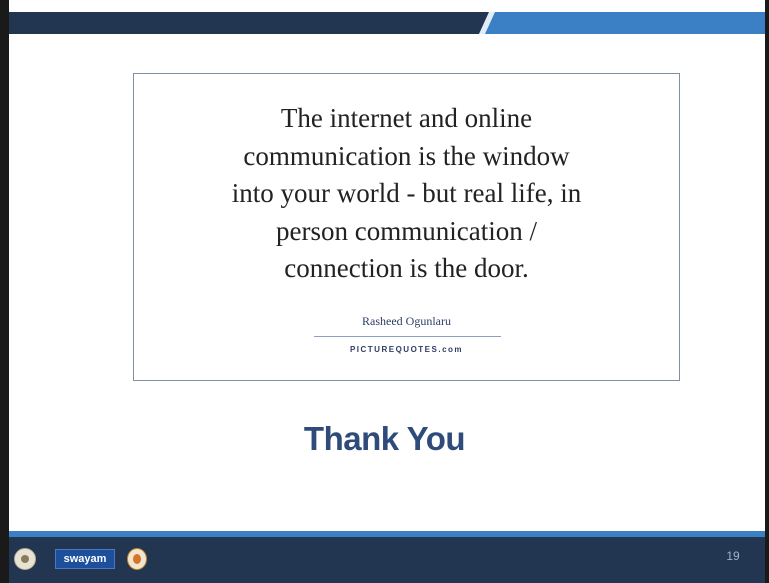 This screenshot has height=583, width=769. What do you see at coordinates (137, 559) in the screenshot?
I see `nptel-logo` at bounding box center [137, 559].